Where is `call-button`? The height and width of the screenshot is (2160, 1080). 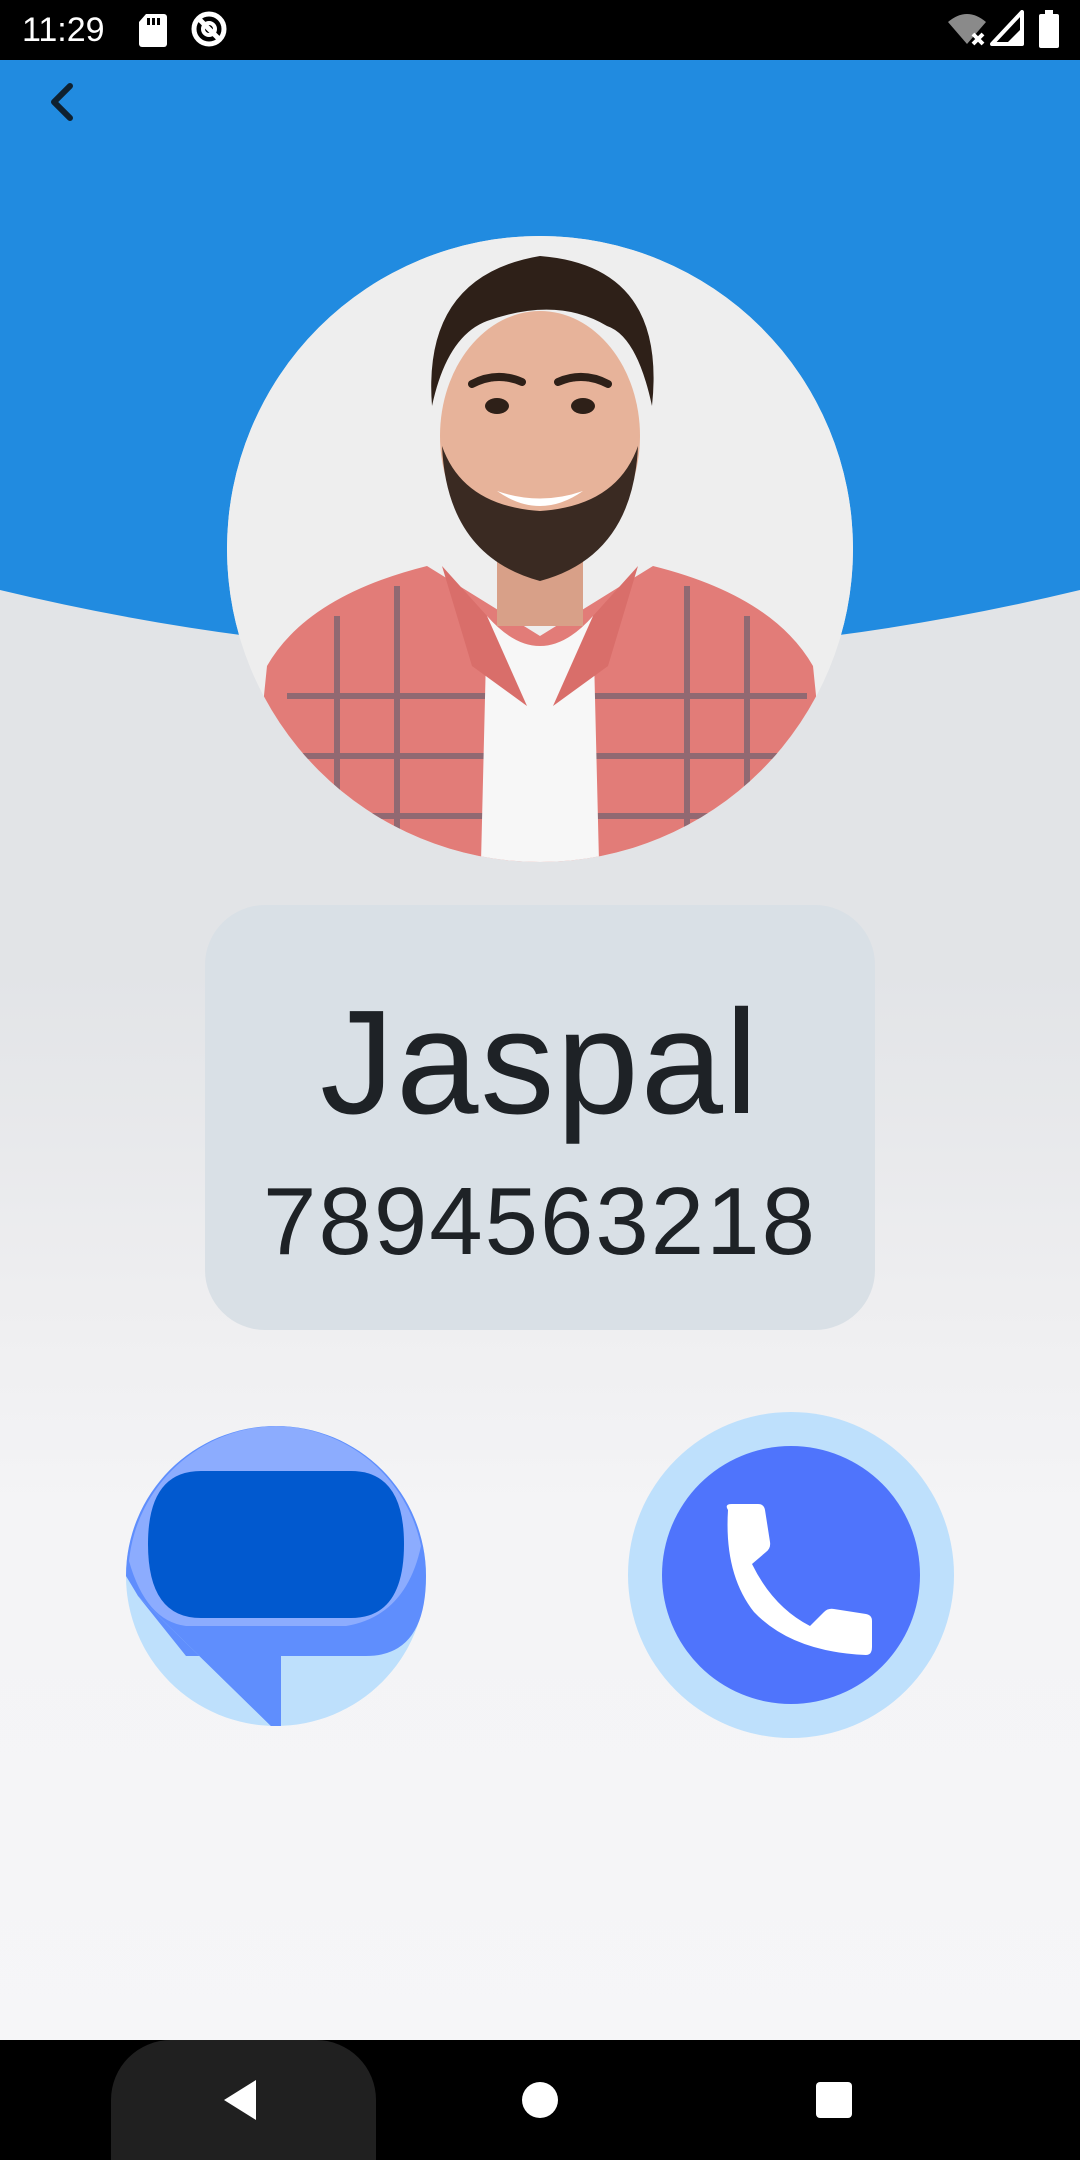 call-button is located at coordinates (791, 1575).